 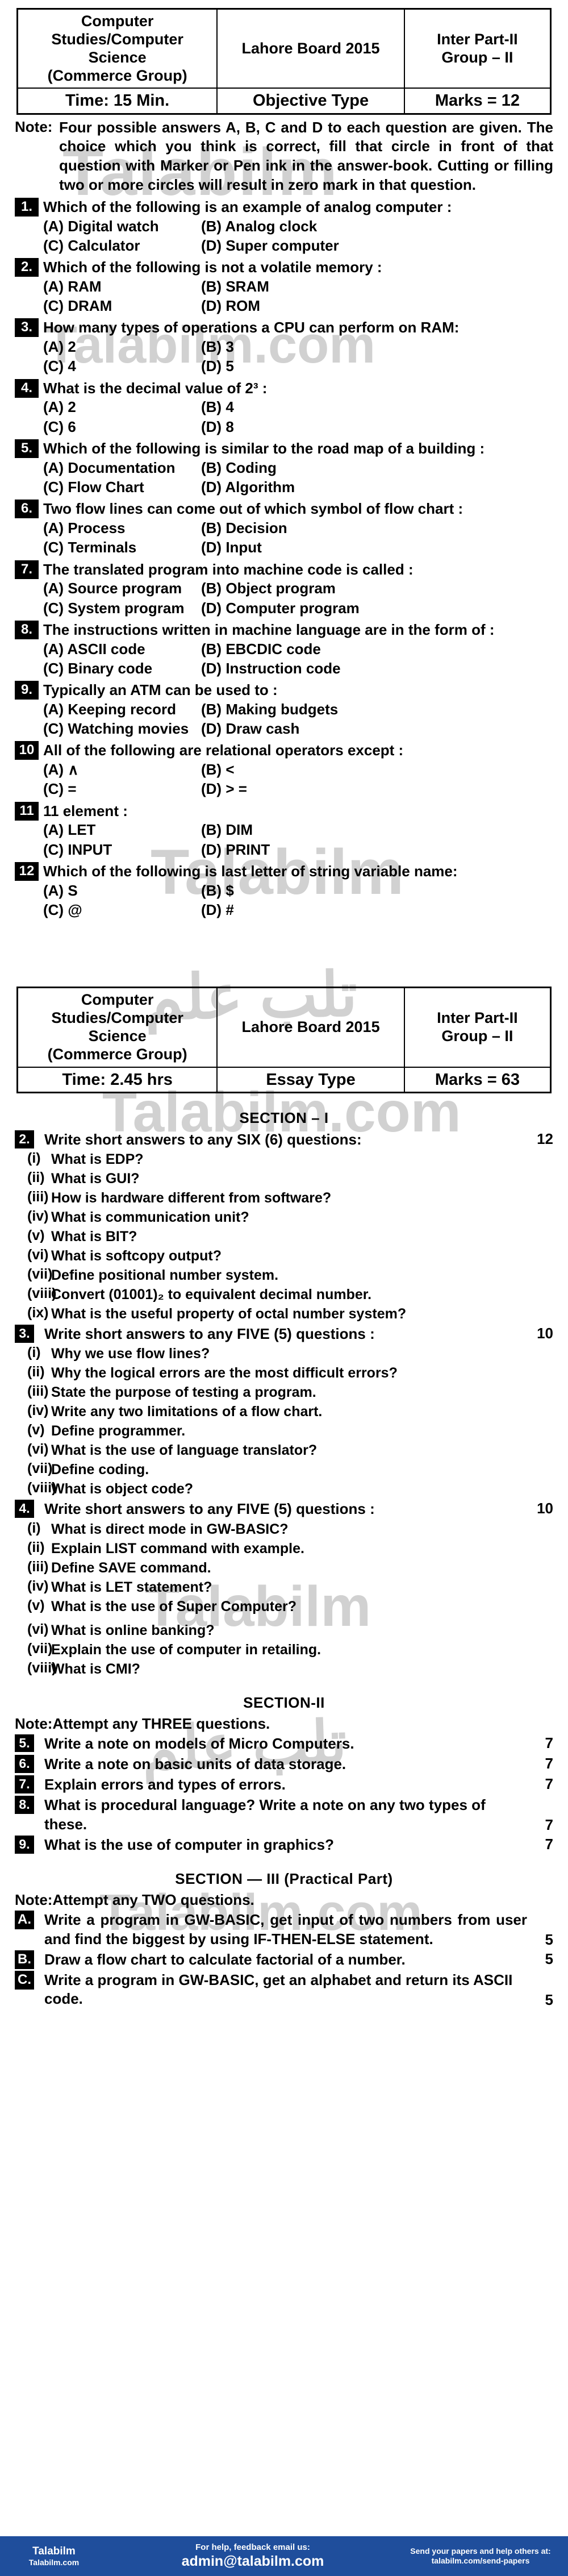 What do you see at coordinates (27, 811) in the screenshot?
I see `question-number: 11` at bounding box center [27, 811].